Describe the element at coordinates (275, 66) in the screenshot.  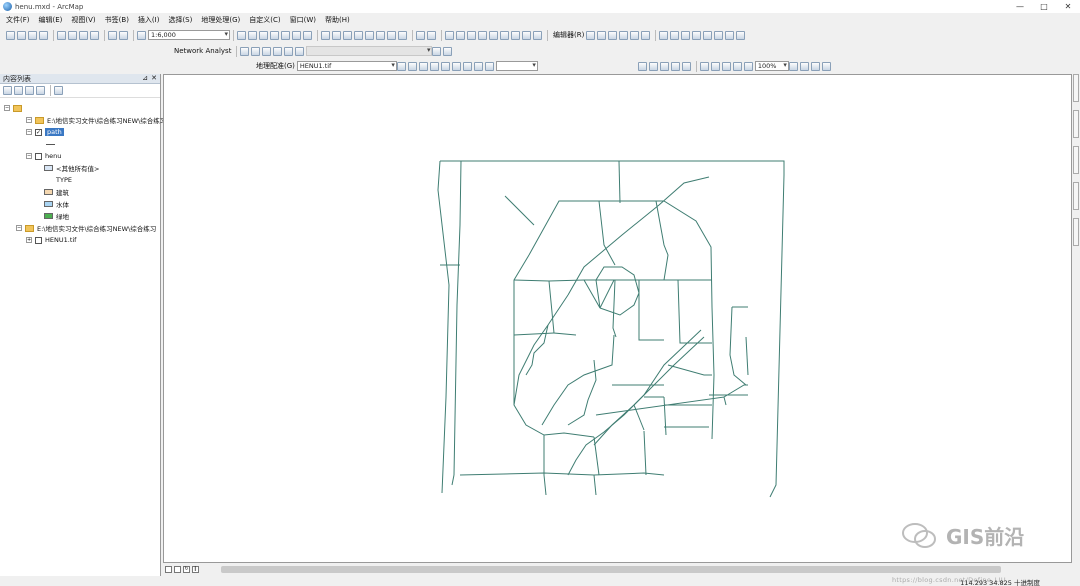
I see `georeferencing-menu: 地理配准(G)` at that location.